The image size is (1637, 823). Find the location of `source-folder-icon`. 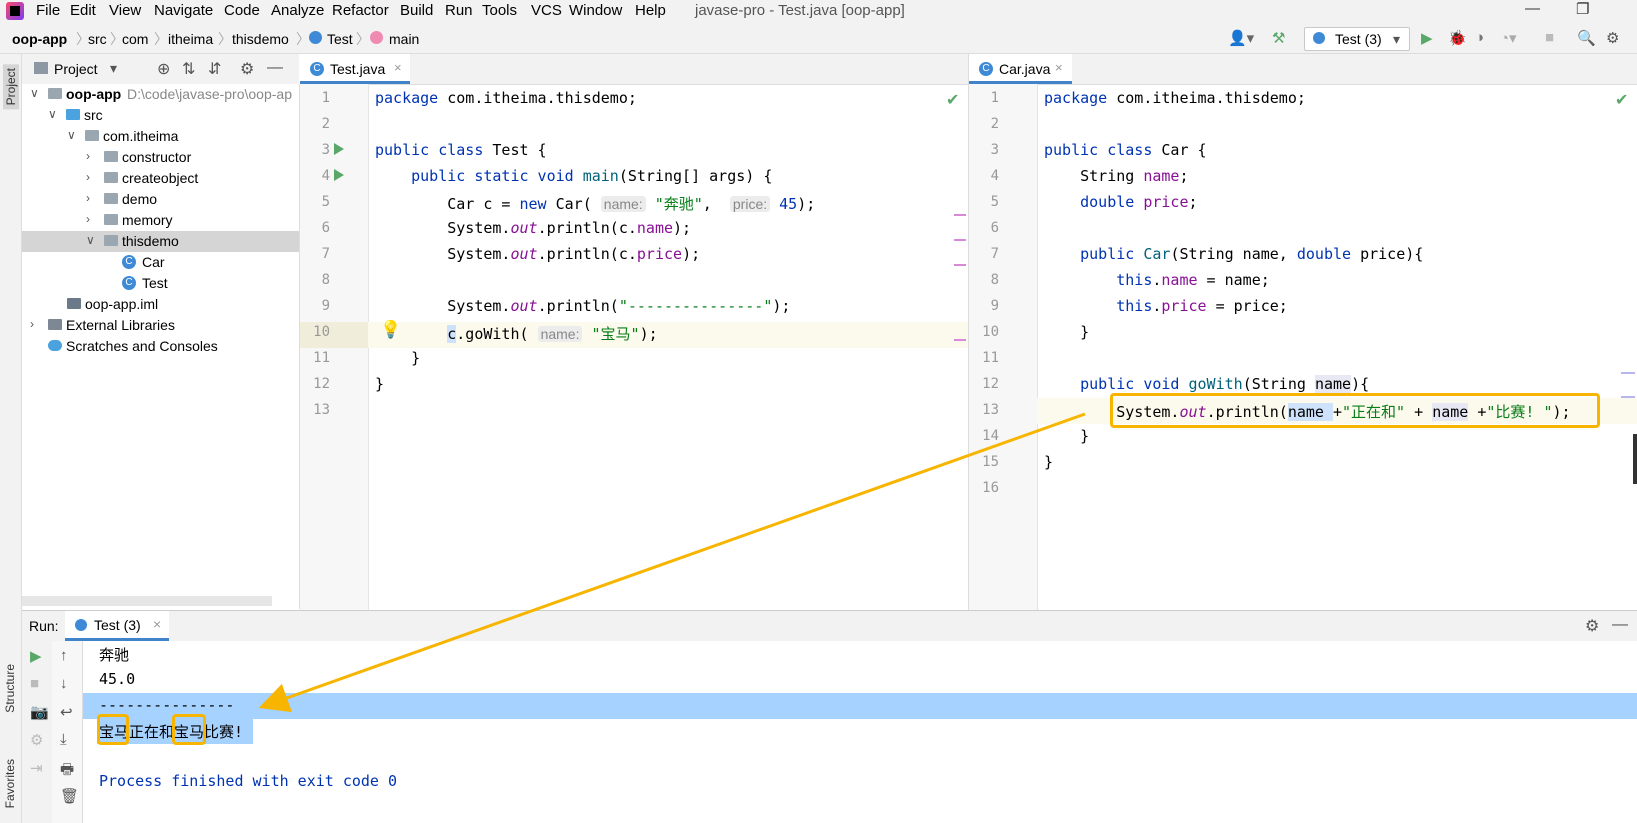

source-folder-icon is located at coordinates (73, 114).